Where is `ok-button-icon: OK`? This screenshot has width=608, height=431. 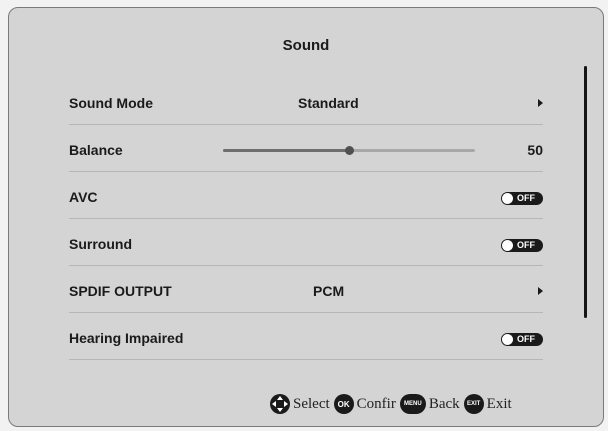 ok-button-icon: OK is located at coordinates (343, 404).